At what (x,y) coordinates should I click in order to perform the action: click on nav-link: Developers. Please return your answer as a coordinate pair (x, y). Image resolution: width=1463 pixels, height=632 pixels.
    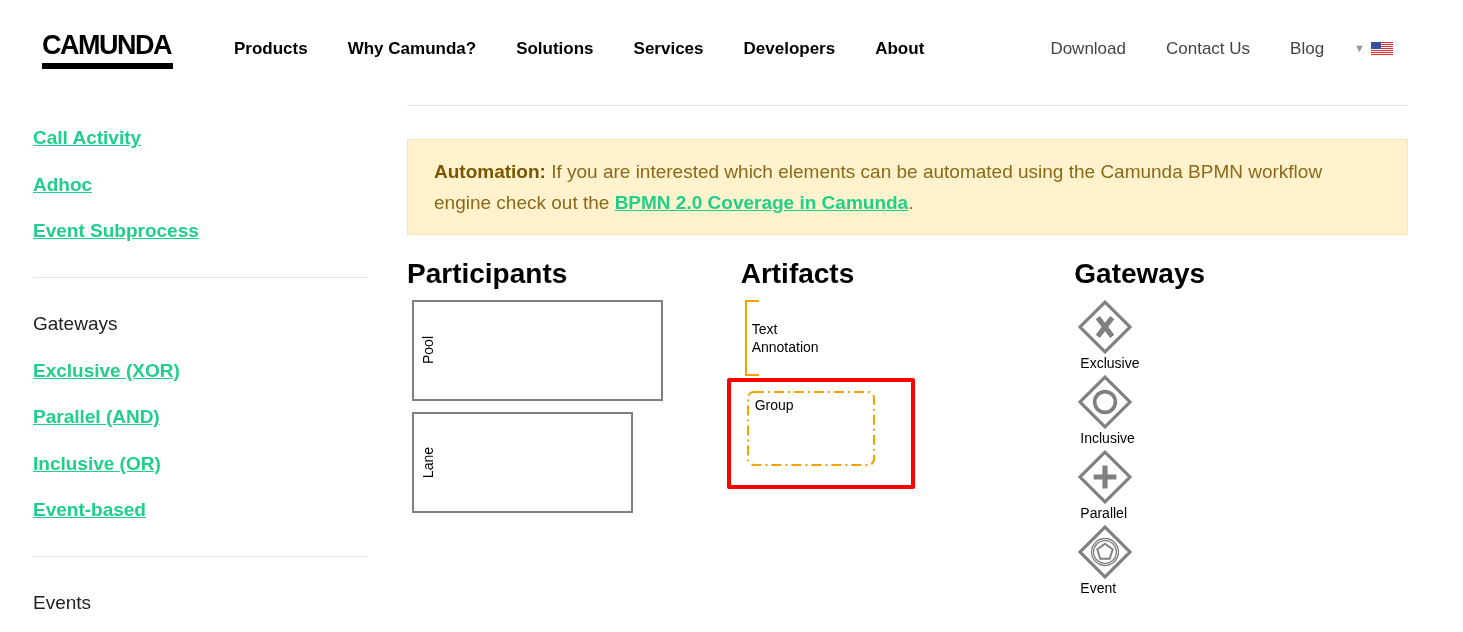
    Looking at the image, I should click on (789, 48).